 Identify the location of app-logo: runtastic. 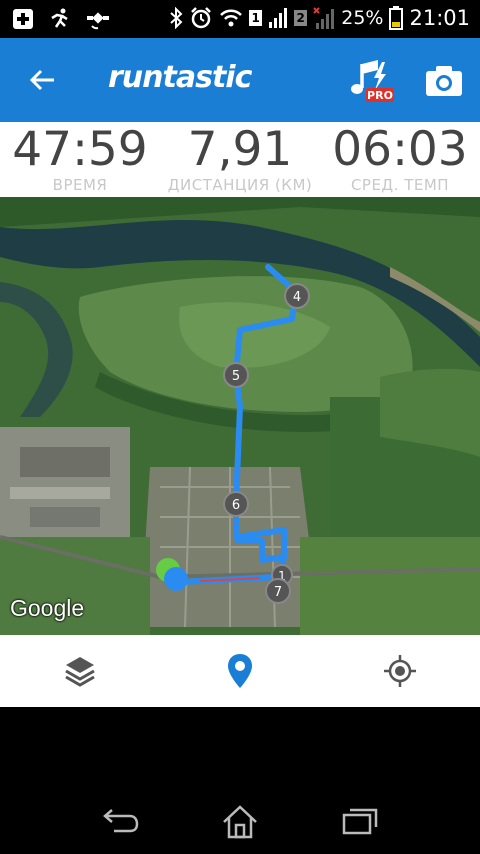
(180, 77).